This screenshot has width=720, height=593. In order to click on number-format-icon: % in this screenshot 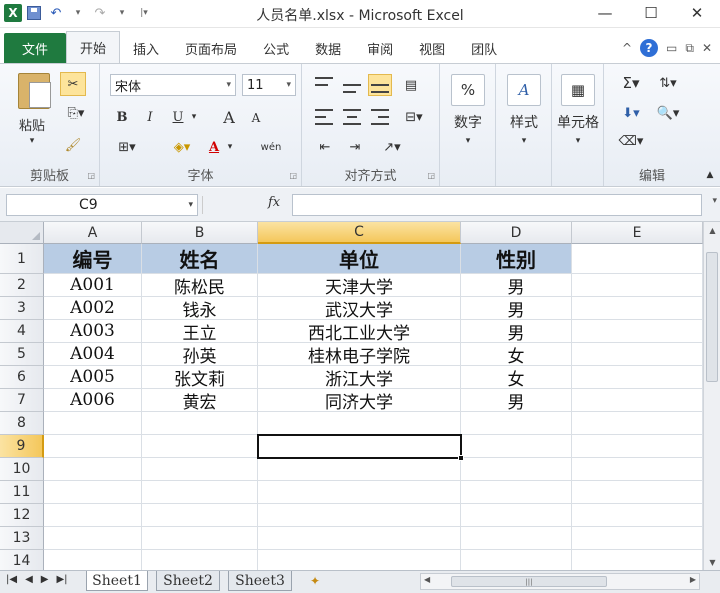, I will do `click(468, 90)`.